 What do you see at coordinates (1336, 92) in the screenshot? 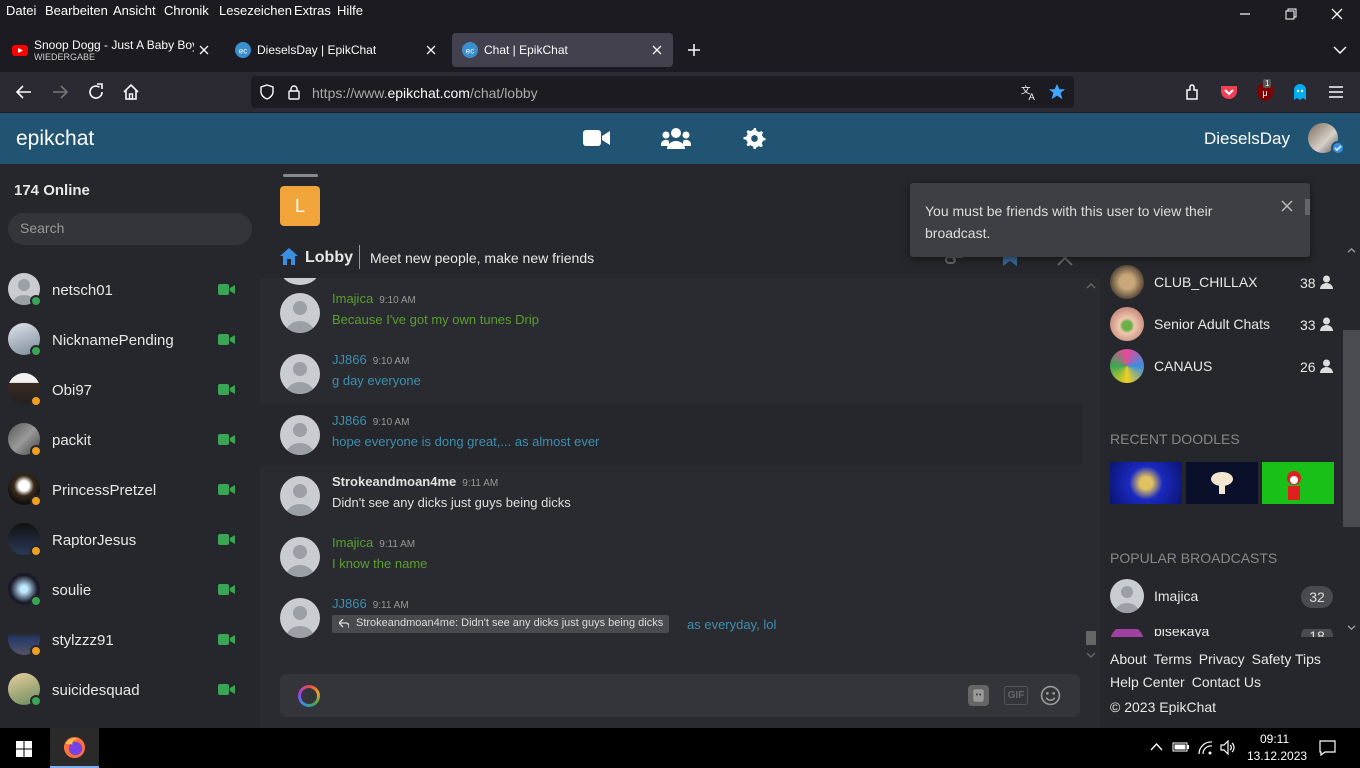
I see `hamburger-menu-icon` at bounding box center [1336, 92].